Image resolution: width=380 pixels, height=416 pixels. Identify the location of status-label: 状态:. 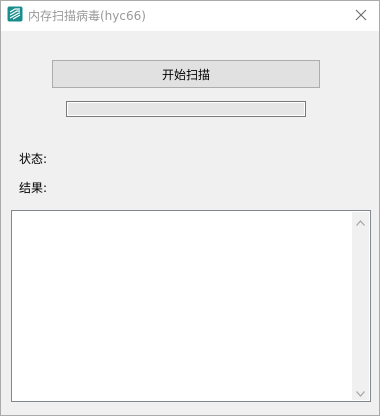
(33, 159).